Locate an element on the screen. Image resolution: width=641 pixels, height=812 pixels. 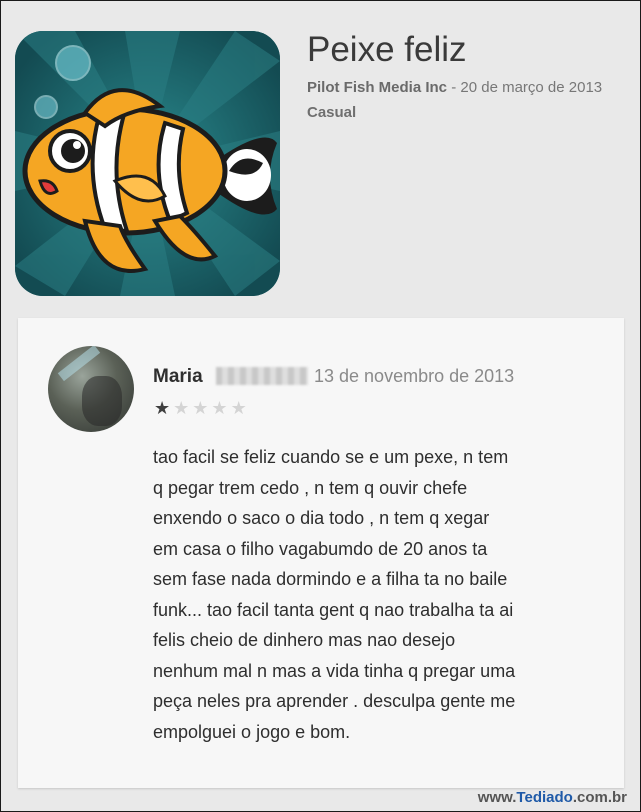
review-date: 13 de novembro de 2013 is located at coordinates (414, 376).